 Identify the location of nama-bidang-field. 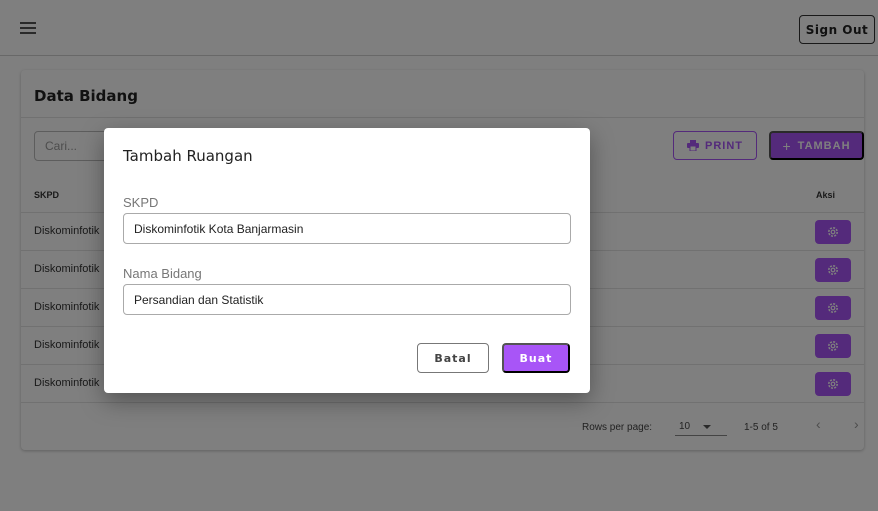
(347, 299).